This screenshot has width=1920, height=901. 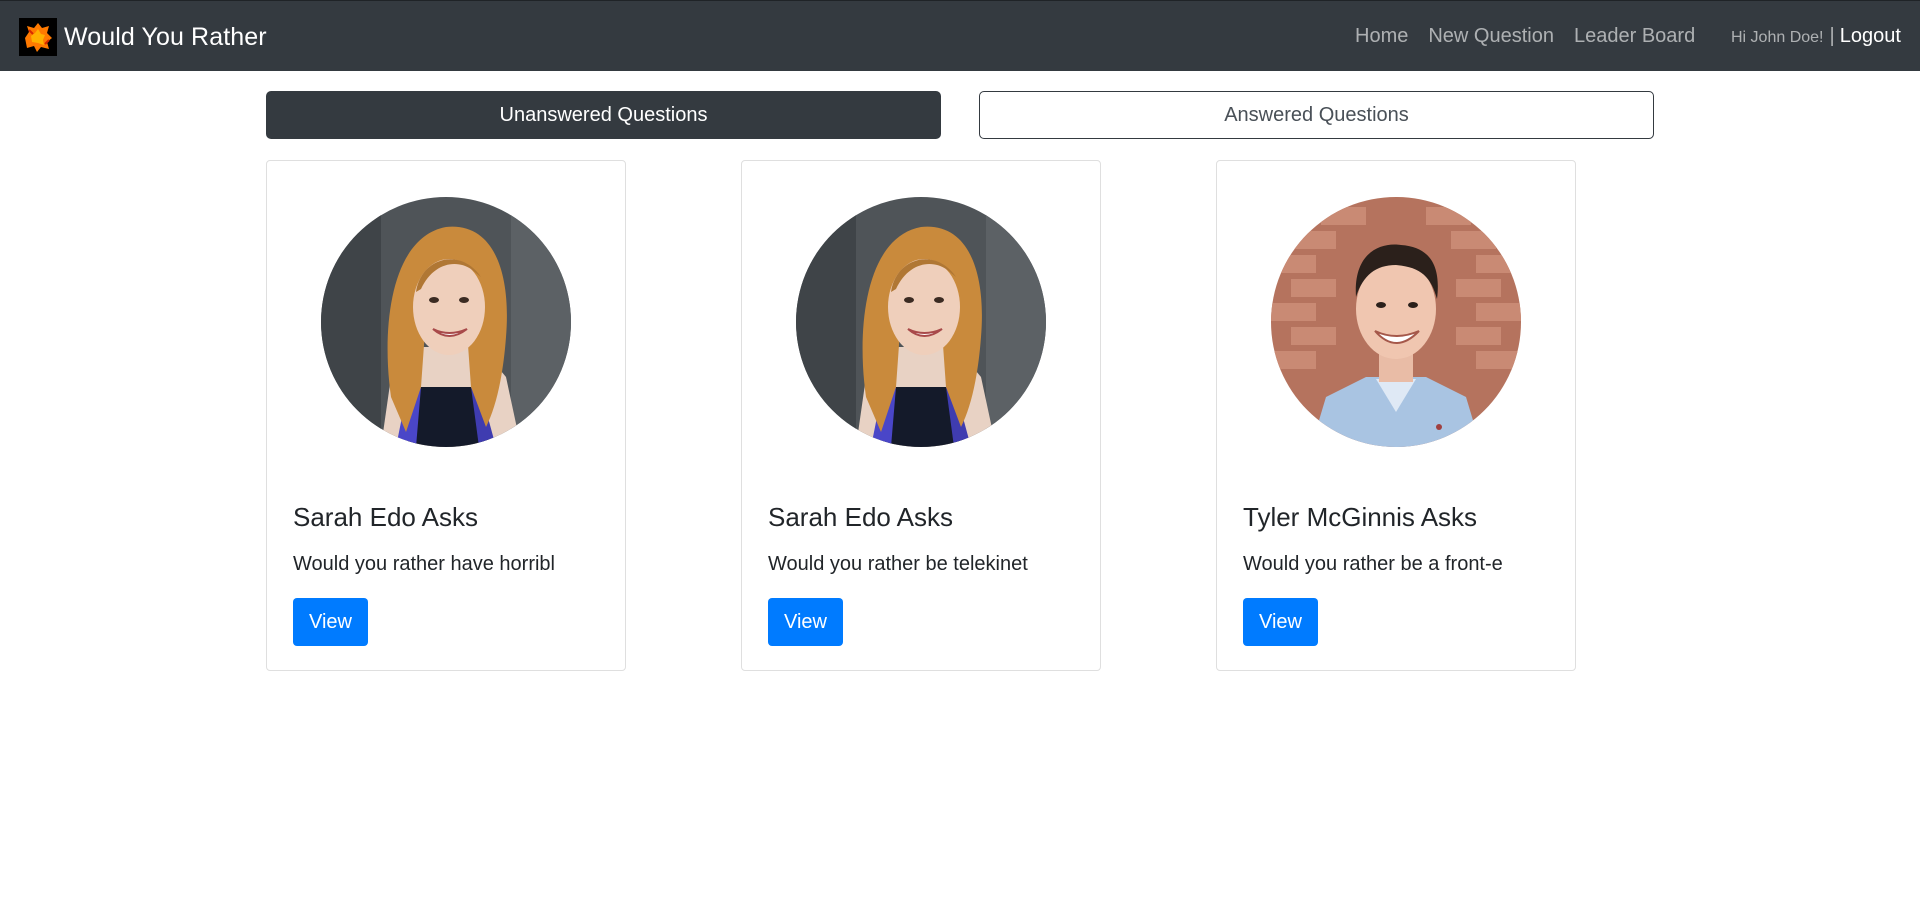 I want to click on question-author: Tyler McGinnis Asks, so click(x=1360, y=517).